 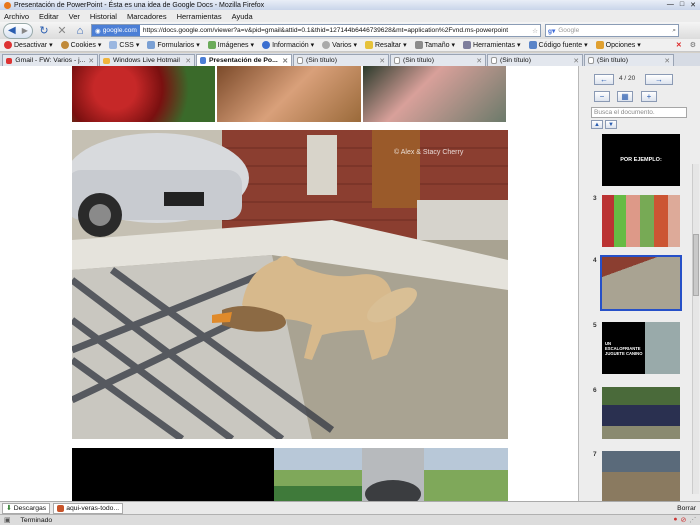 I want to click on bookmark-label: Herramientas, so click(x=494, y=45).